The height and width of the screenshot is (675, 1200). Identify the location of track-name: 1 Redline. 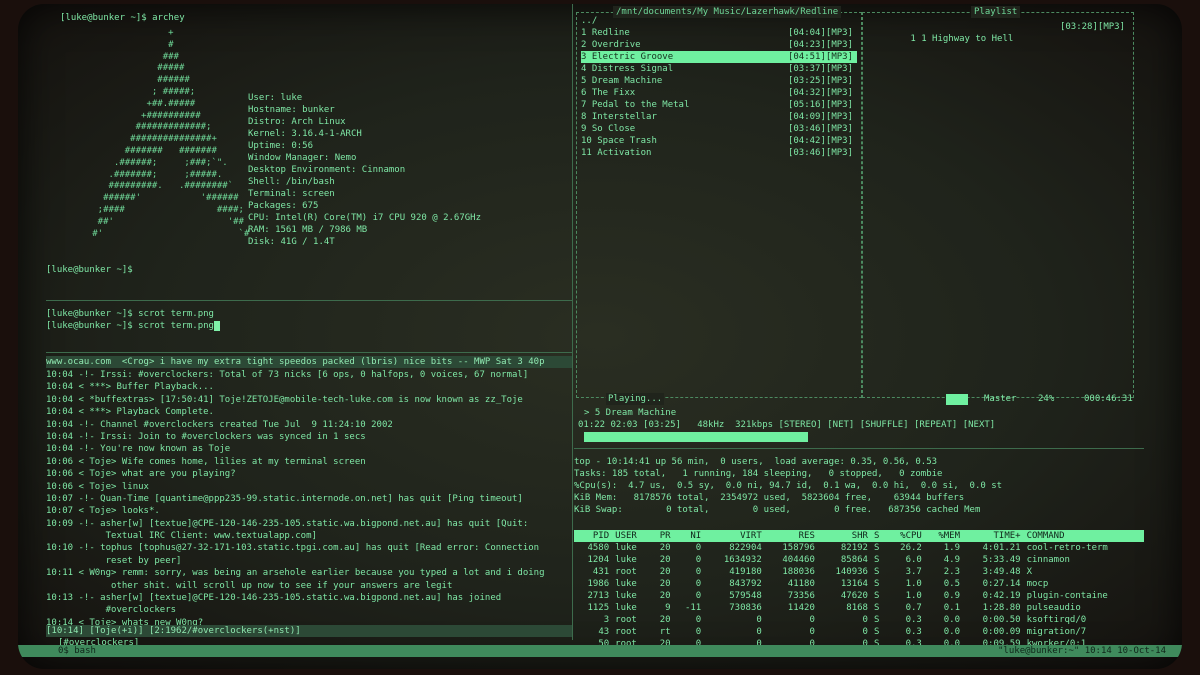
(605, 33).